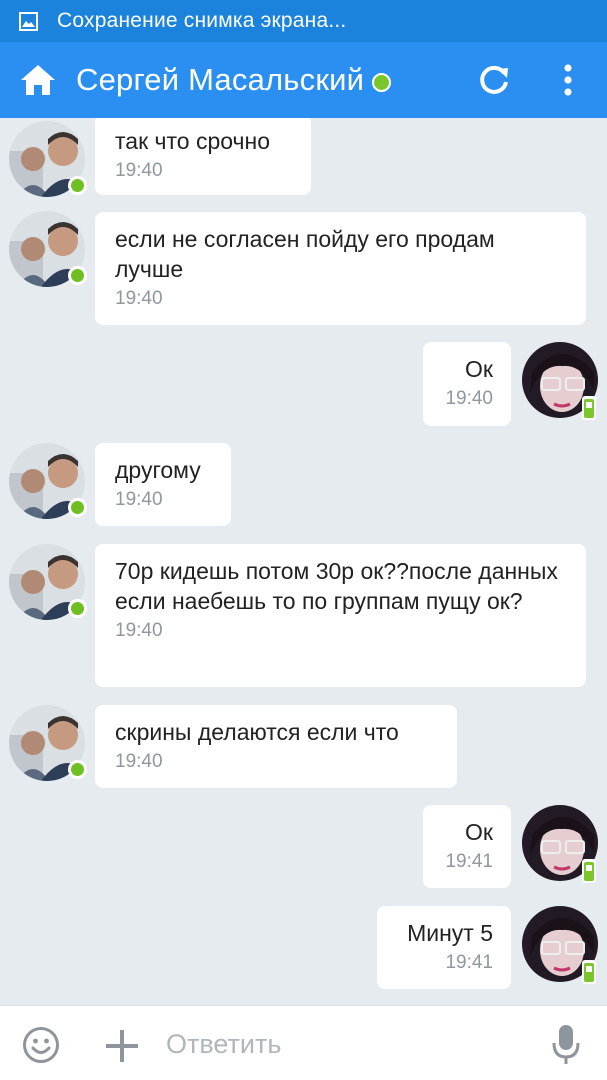 The width and height of the screenshot is (607, 1080). I want to click on screenshot-icon, so click(28, 21).